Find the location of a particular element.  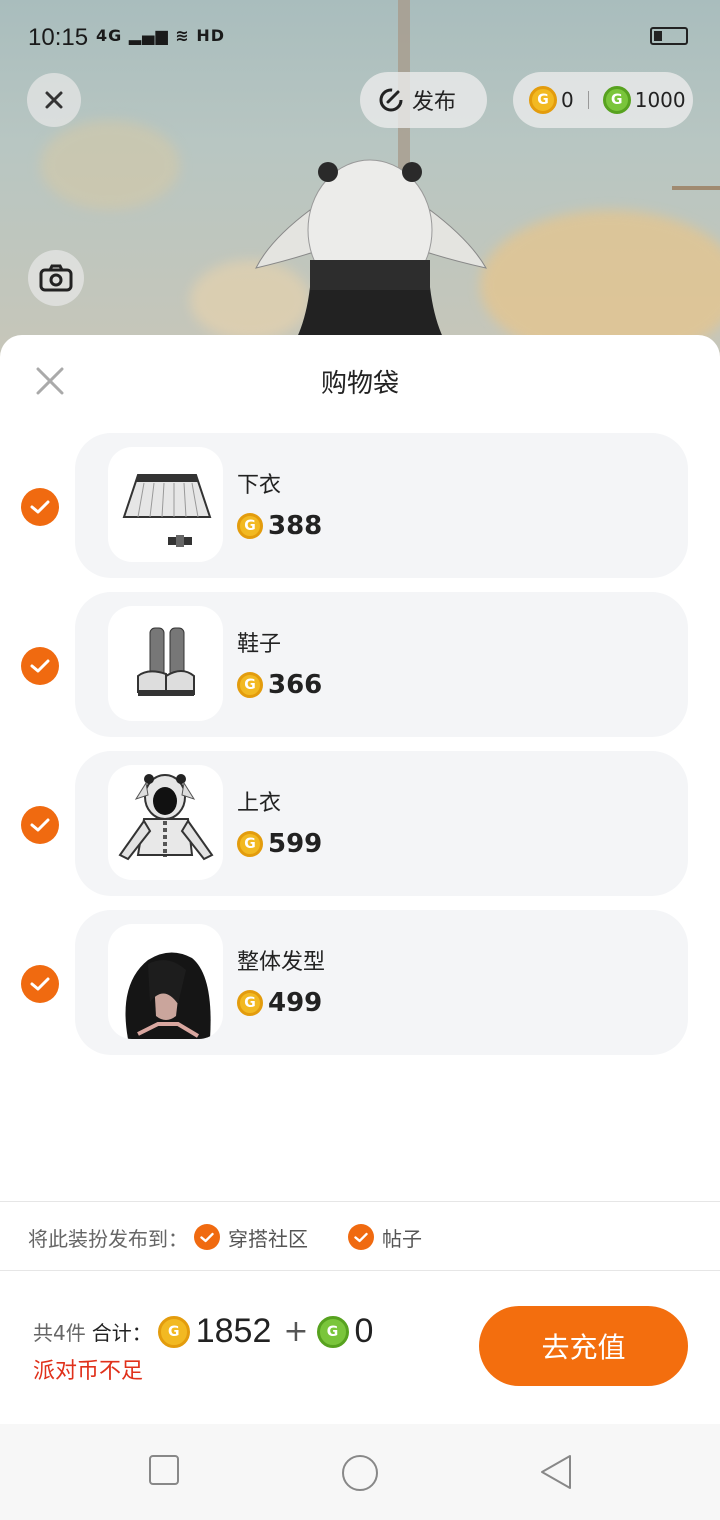

green-total: 0 is located at coordinates (364, 1331).